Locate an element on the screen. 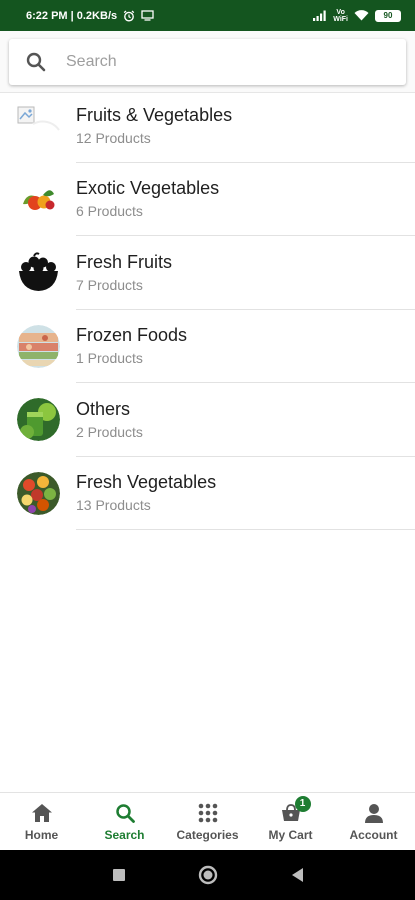 Image resolution: width=415 pixels, height=900 pixels. category-text: Frozen Foods 1 Products is located at coordinates (245, 346).